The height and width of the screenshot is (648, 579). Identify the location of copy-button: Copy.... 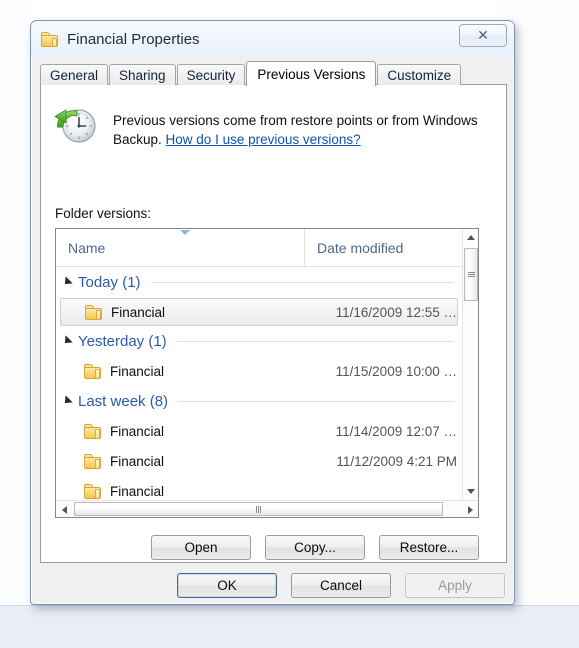
(315, 547).